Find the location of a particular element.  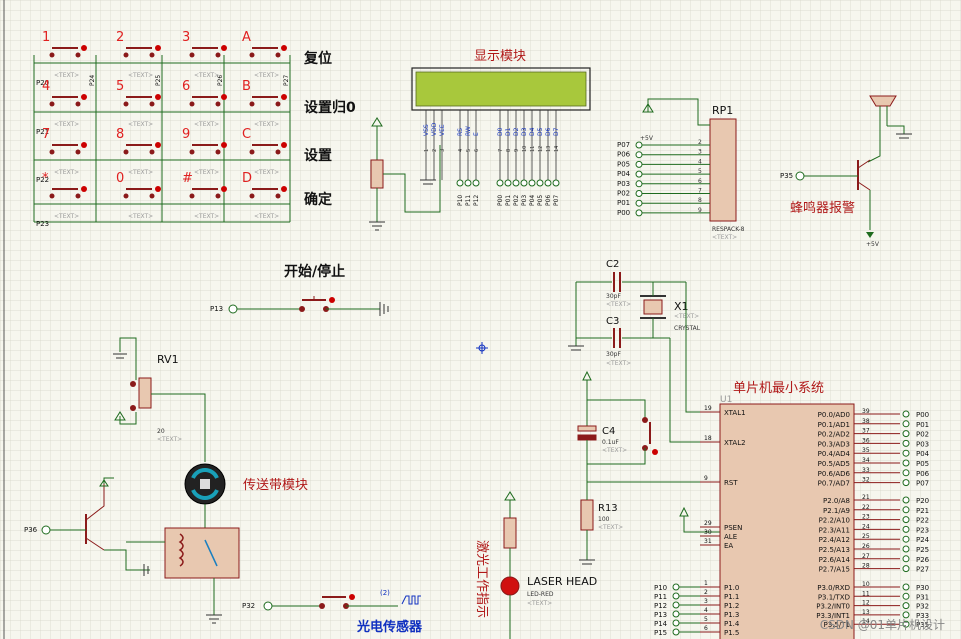

mcu-right-pin-name: P2.7/A15 is located at coordinates (834, 570).